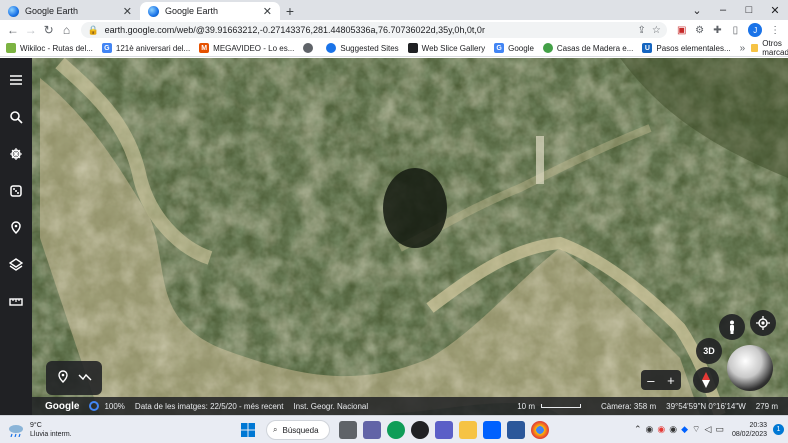 This screenshot has width=788, height=443. Describe the element at coordinates (723, 10) in the screenshot. I see `minimize-button: –` at that location.